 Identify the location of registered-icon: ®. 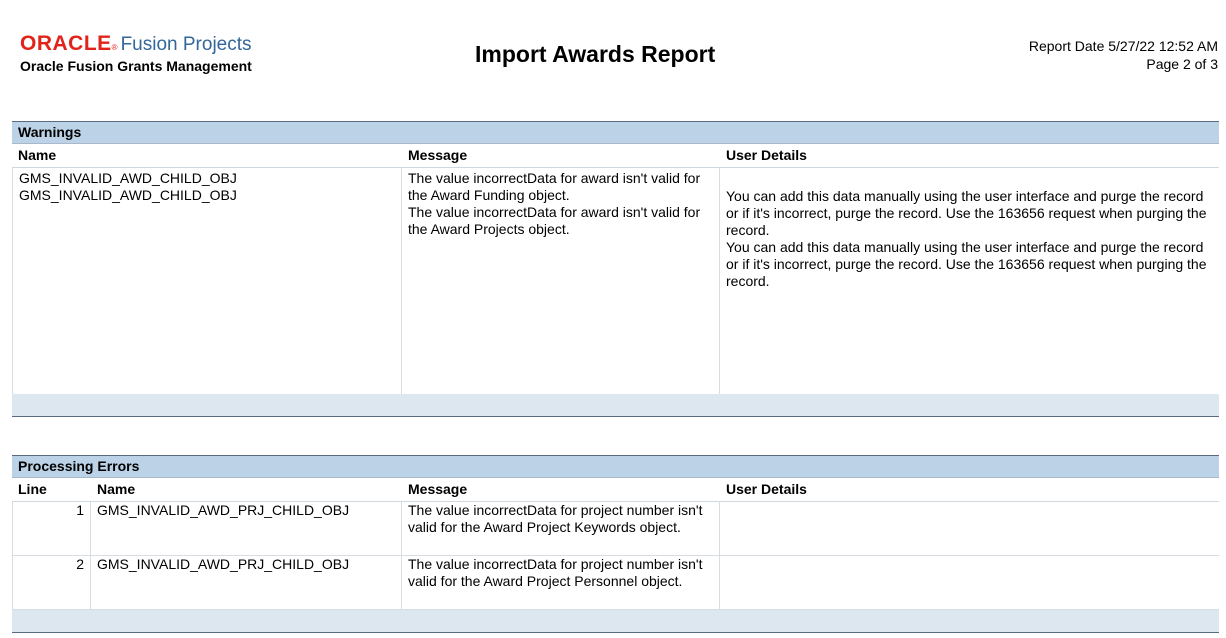
(114, 47).